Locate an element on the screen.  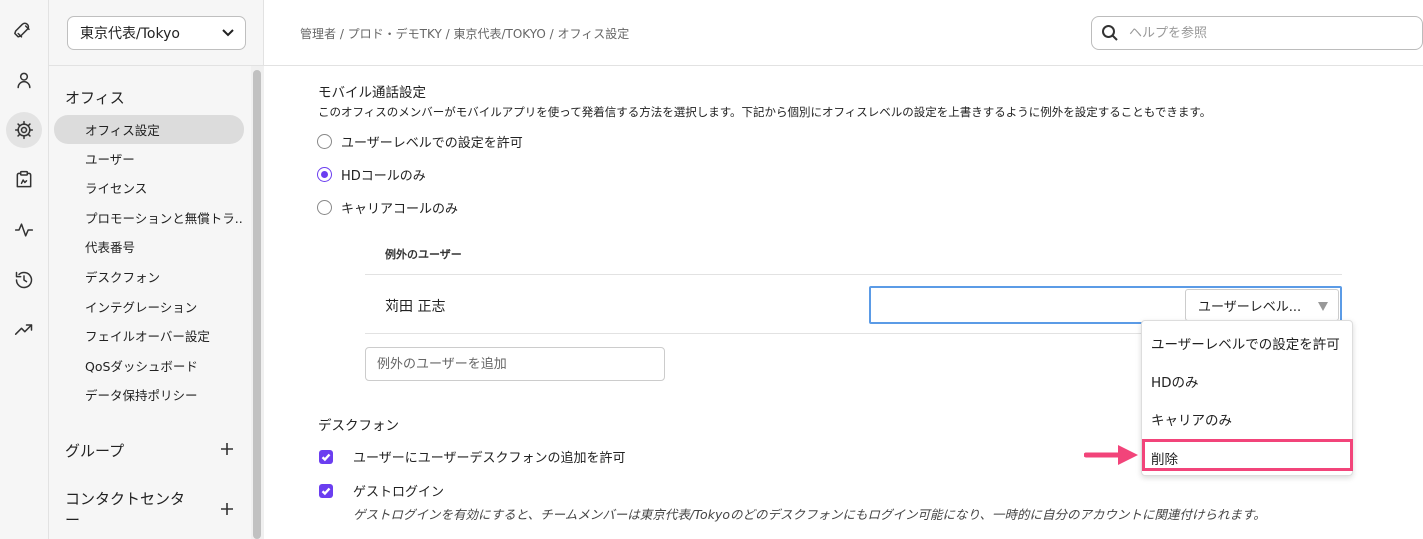
sidebar-divider is located at coordinates (156, 65).